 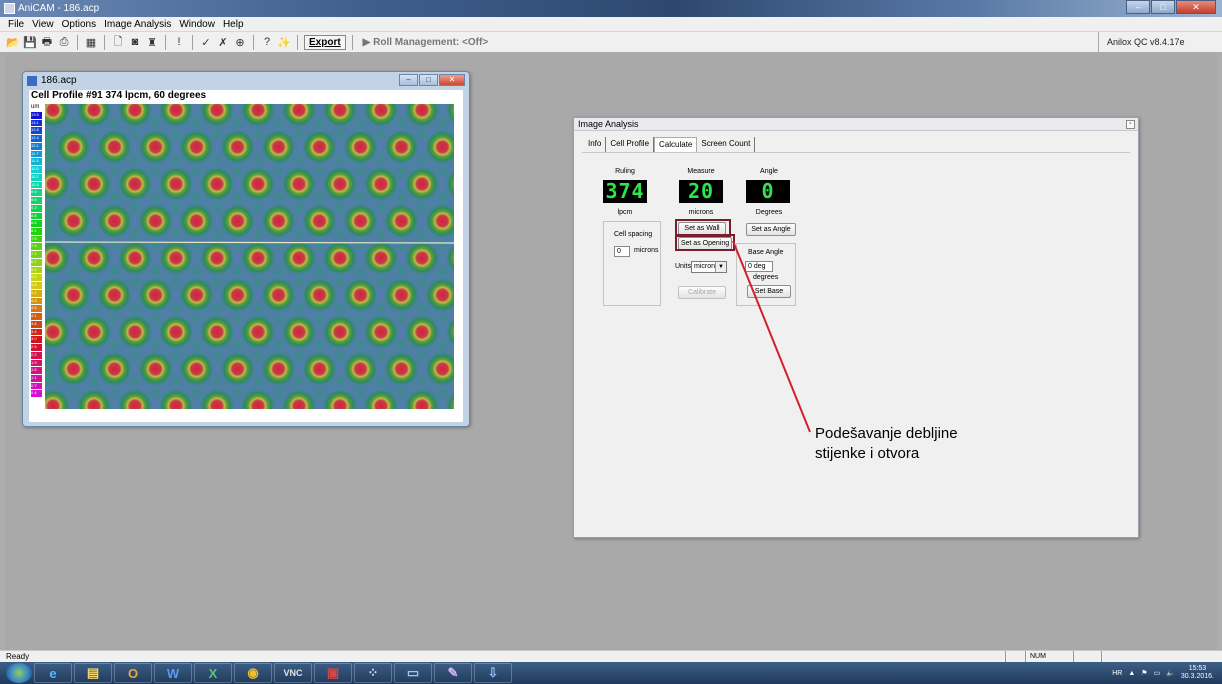 I want to click on language-indicator: HR, so click(x=1117, y=673).